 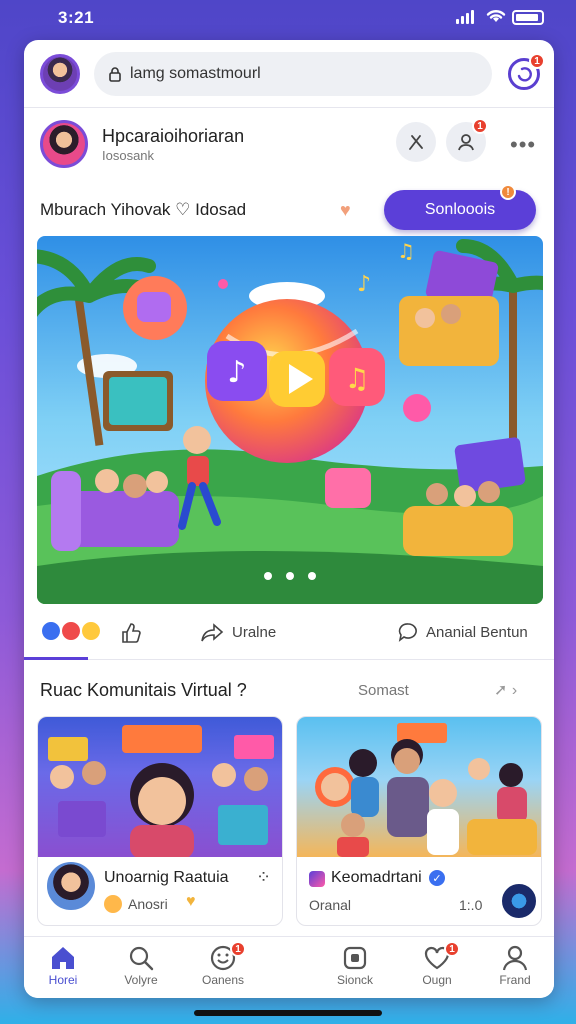 What do you see at coordinates (143, 209) in the screenshot?
I see `post-caption: Mburach Yihovak ♡ Idosad` at bounding box center [143, 209].